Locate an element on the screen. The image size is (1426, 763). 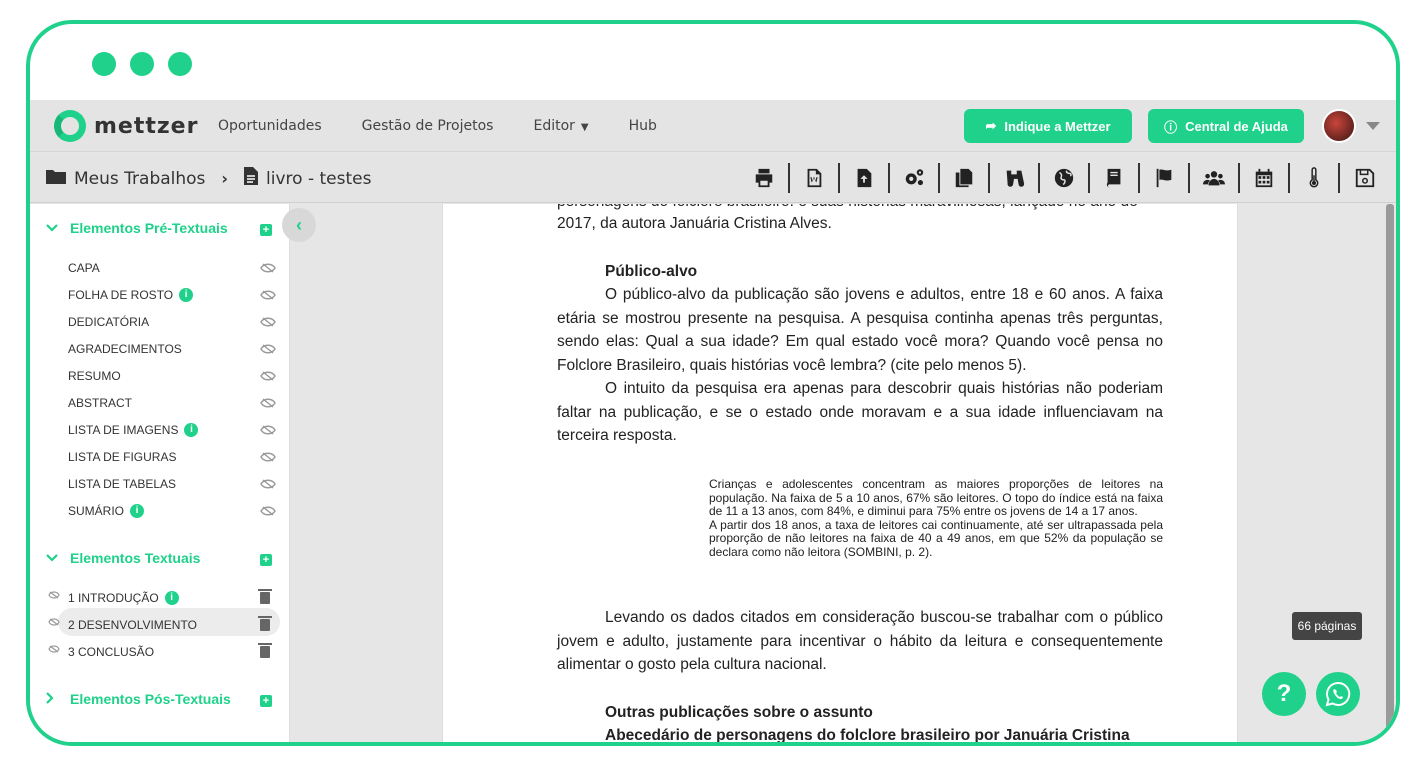
sidebar-item-folha-rosto: FOLHA DE ROSTO i is located at coordinates (131, 295).